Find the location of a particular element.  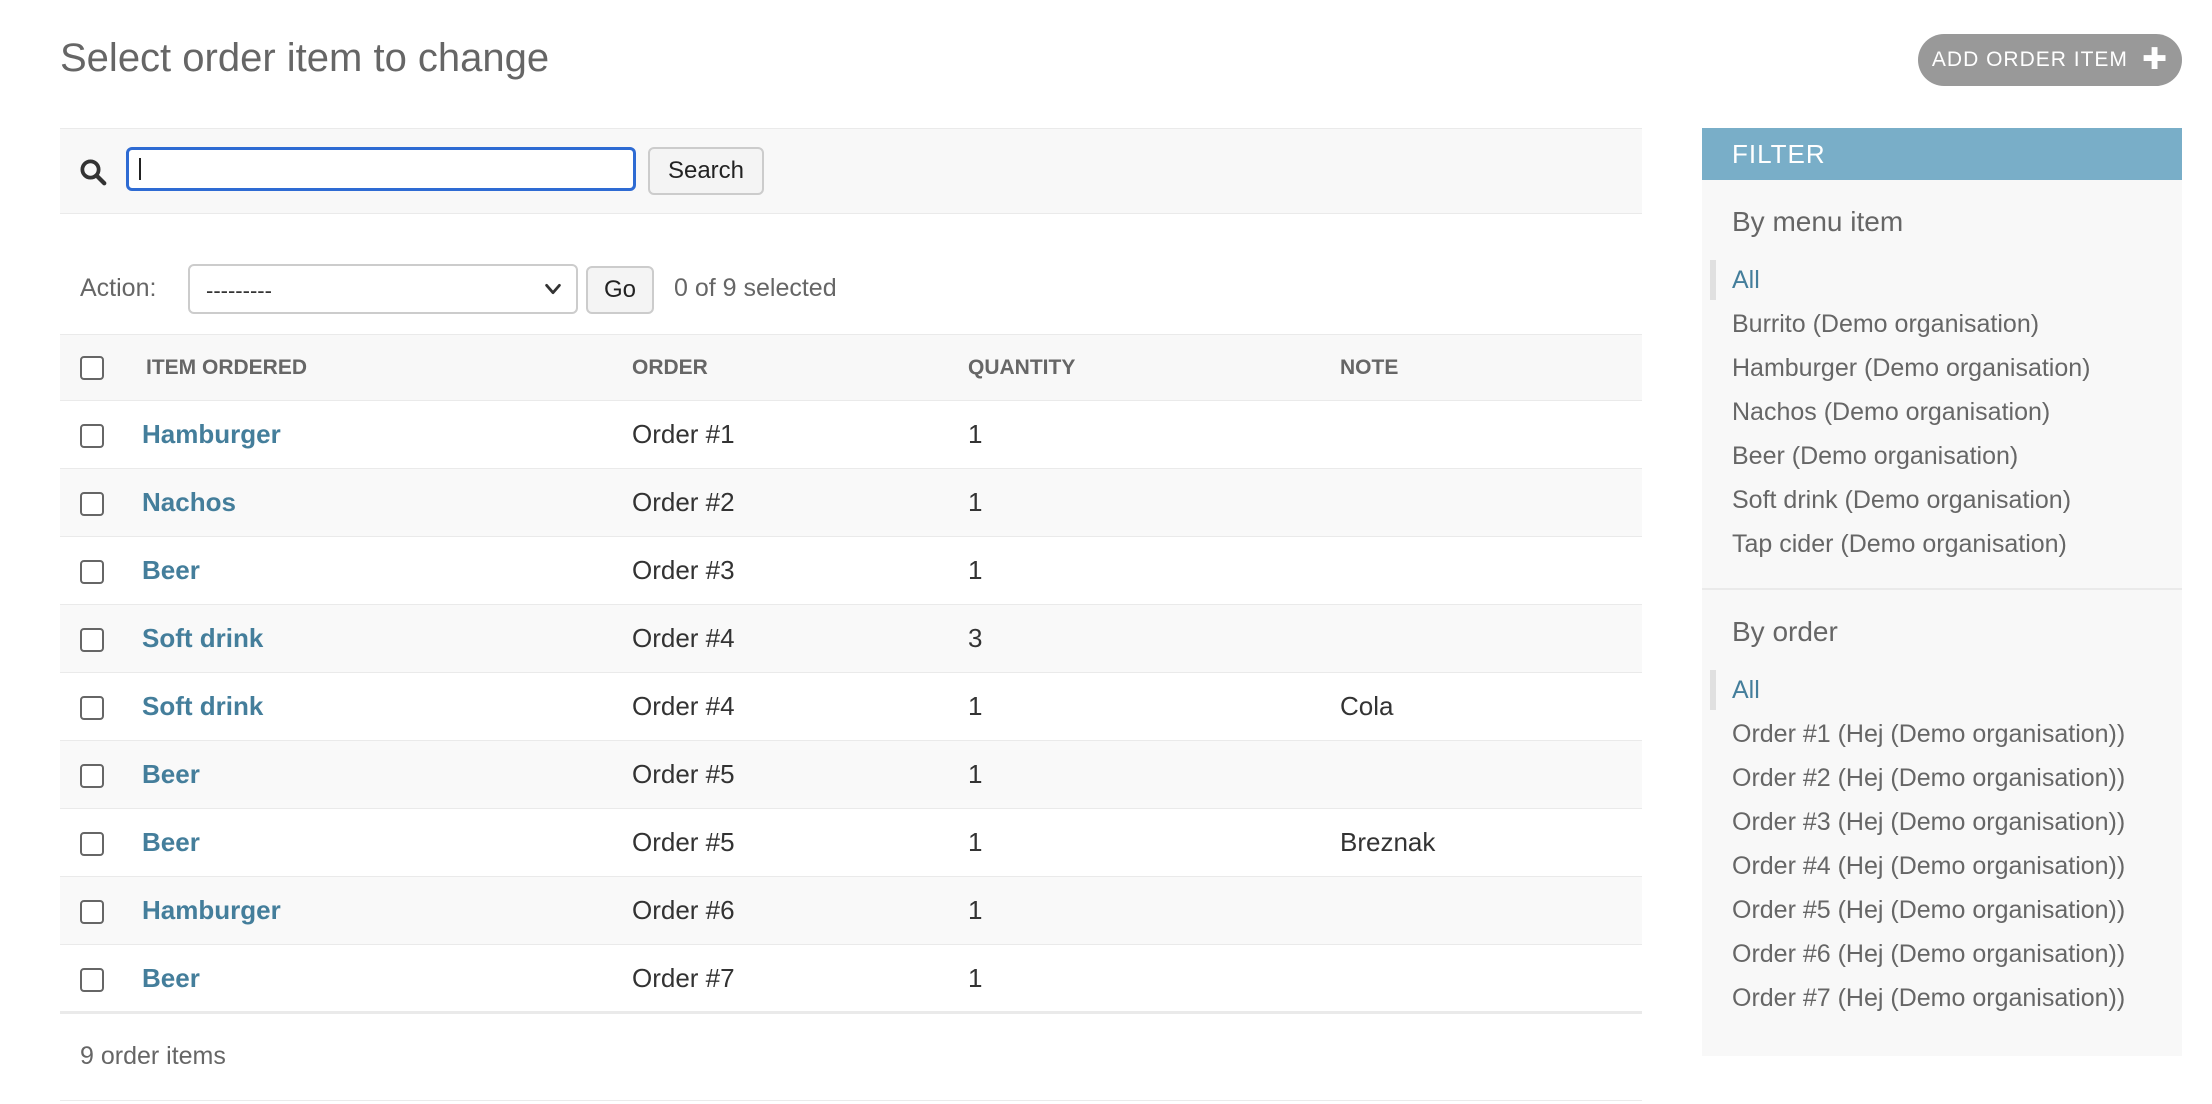

filter-option: Hamburger (Demo organisation) is located at coordinates (1942, 368).